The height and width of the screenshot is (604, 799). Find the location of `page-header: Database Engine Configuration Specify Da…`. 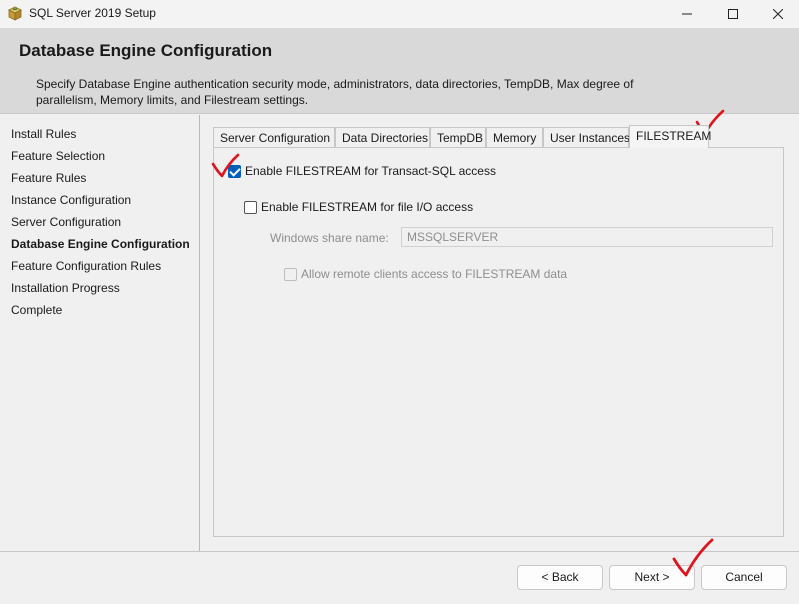

page-header: Database Engine Configuration Specify Da… is located at coordinates (399, 71).